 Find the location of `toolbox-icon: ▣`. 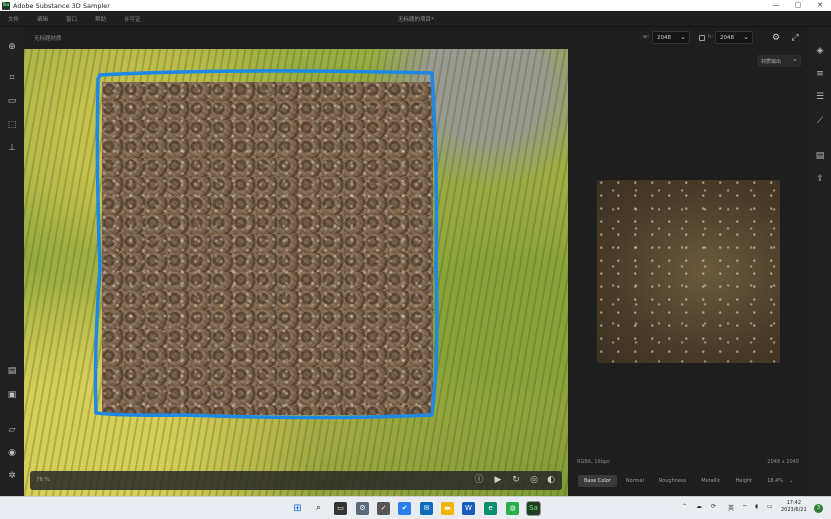

toolbox-icon: ▣ is located at coordinates (12, 395).